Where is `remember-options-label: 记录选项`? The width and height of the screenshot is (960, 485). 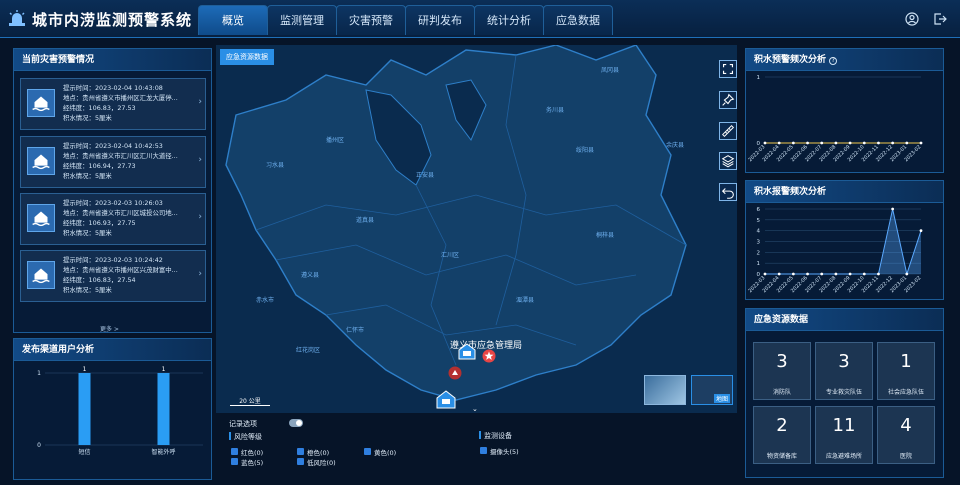 remember-options-label: 记录选项 is located at coordinates (243, 424).